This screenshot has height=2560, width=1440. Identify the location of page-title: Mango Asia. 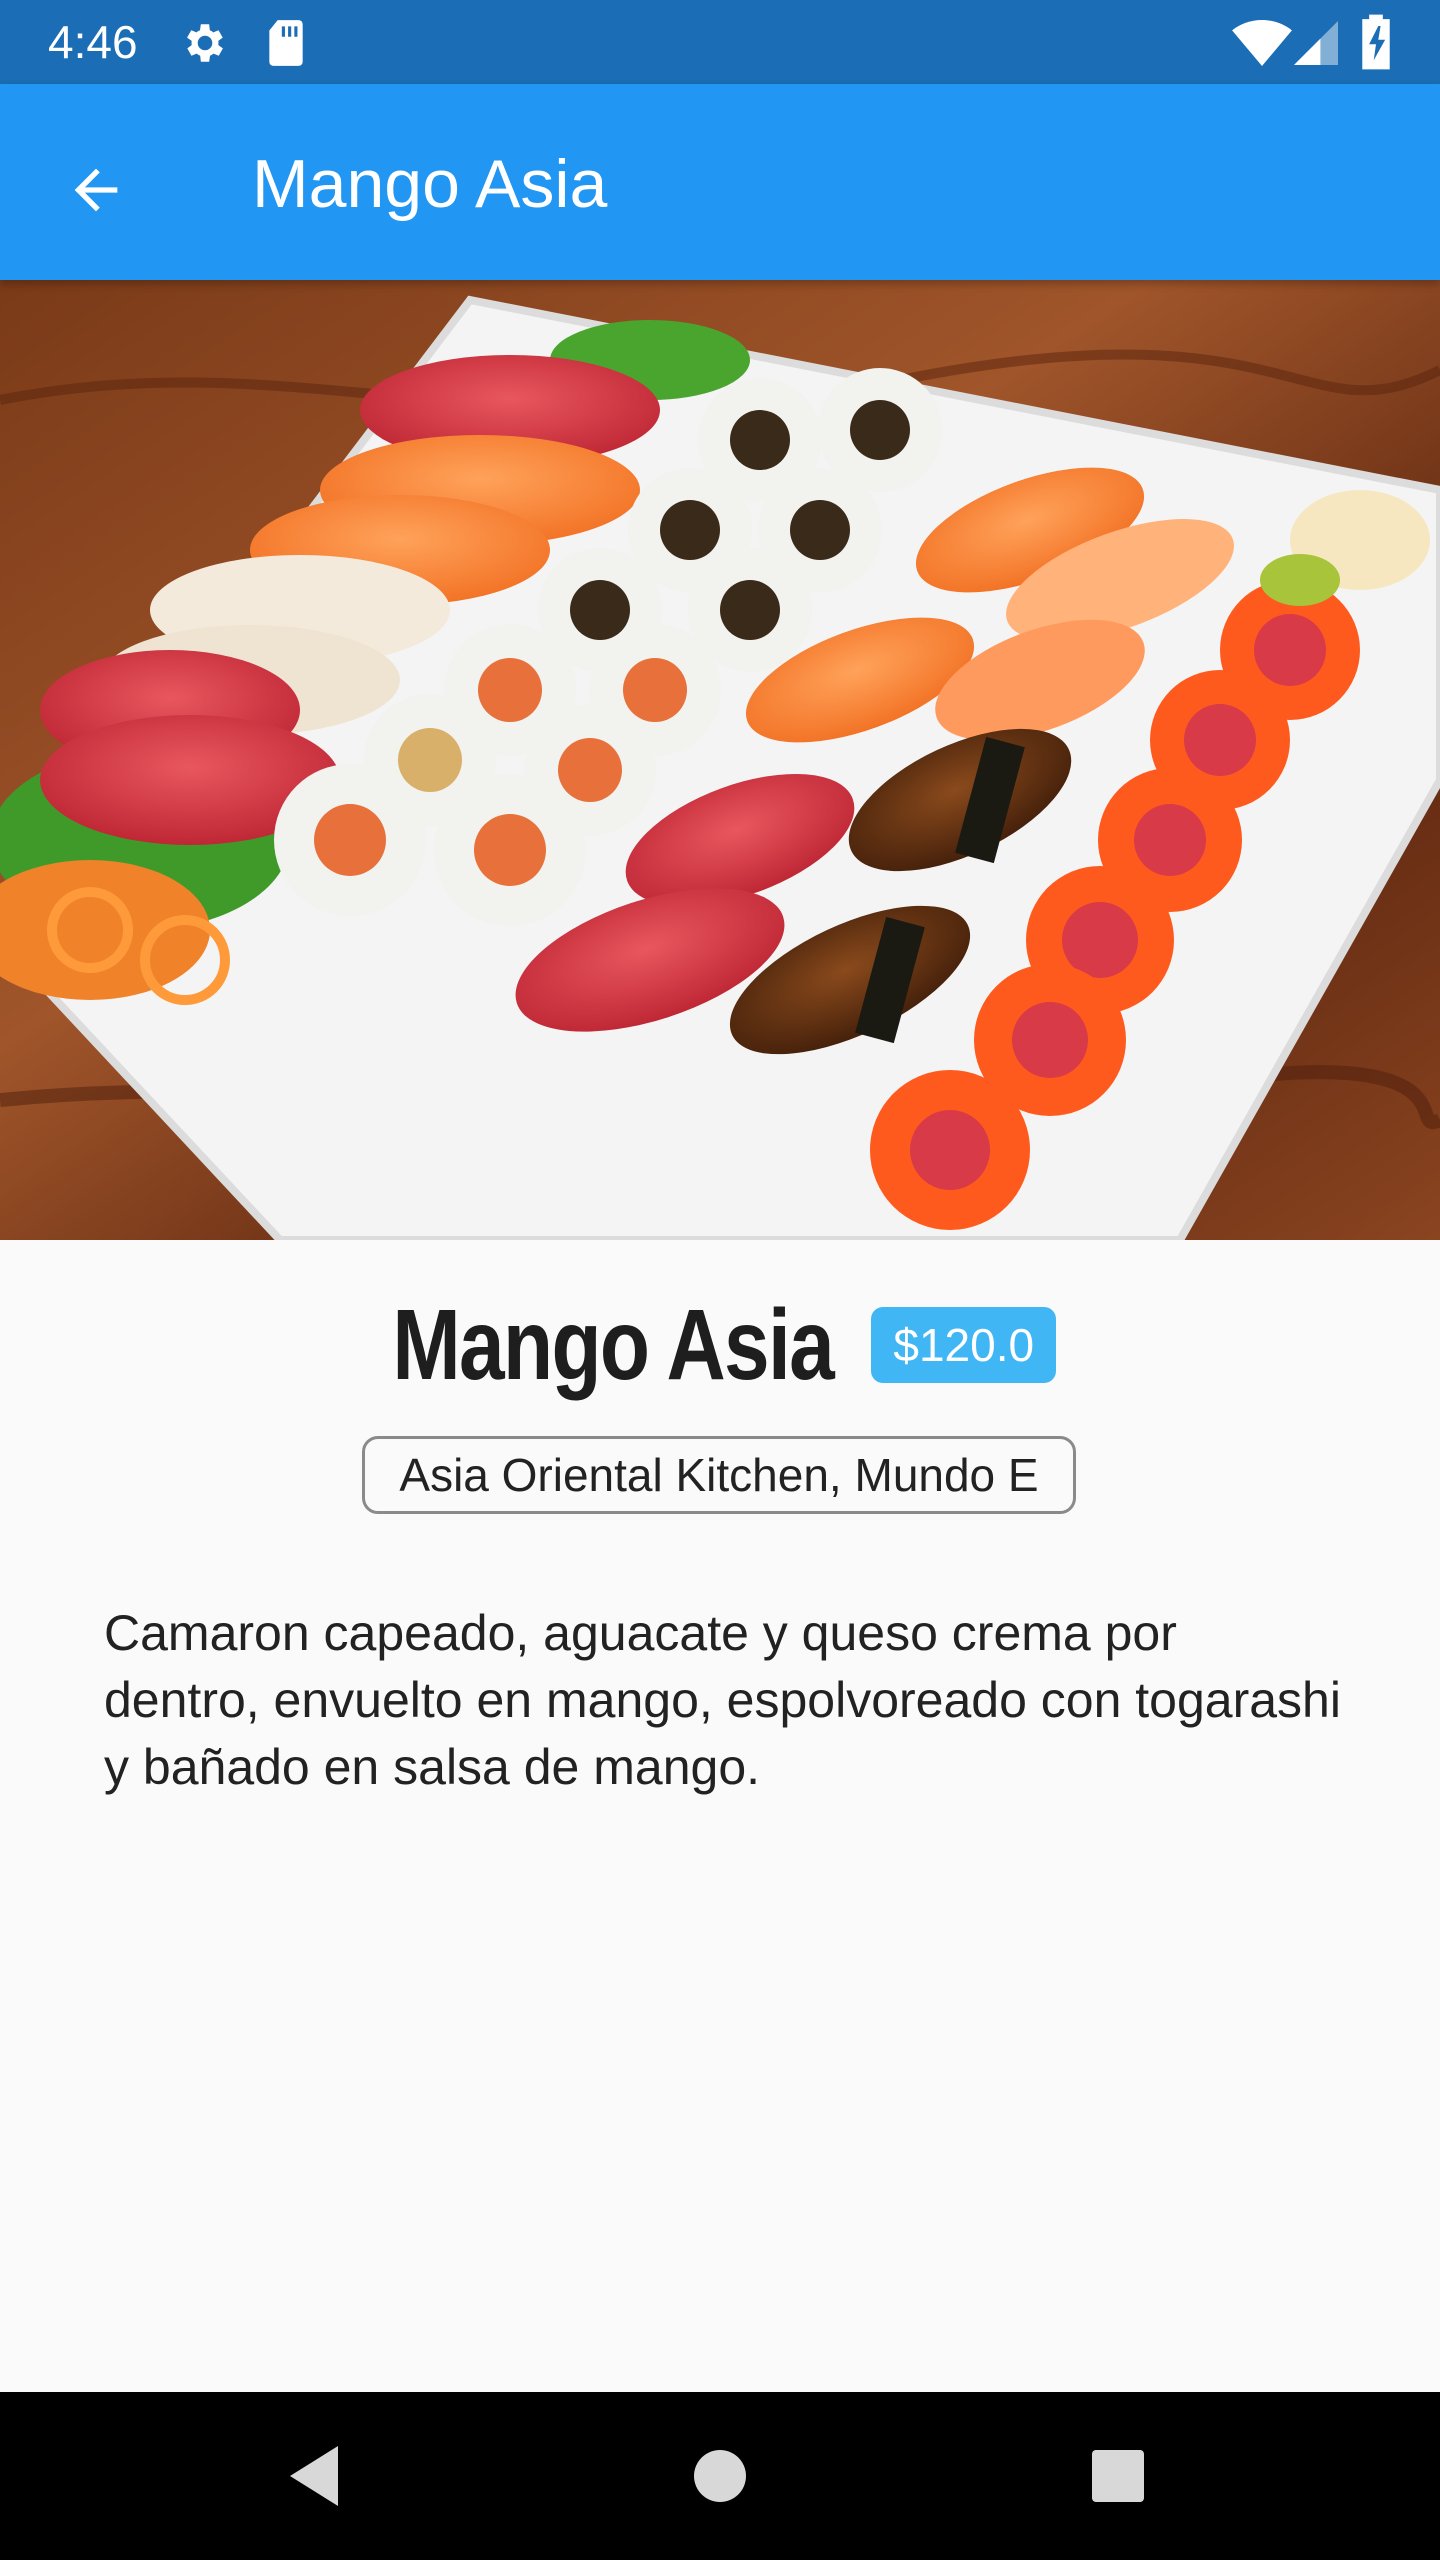
(430, 184).